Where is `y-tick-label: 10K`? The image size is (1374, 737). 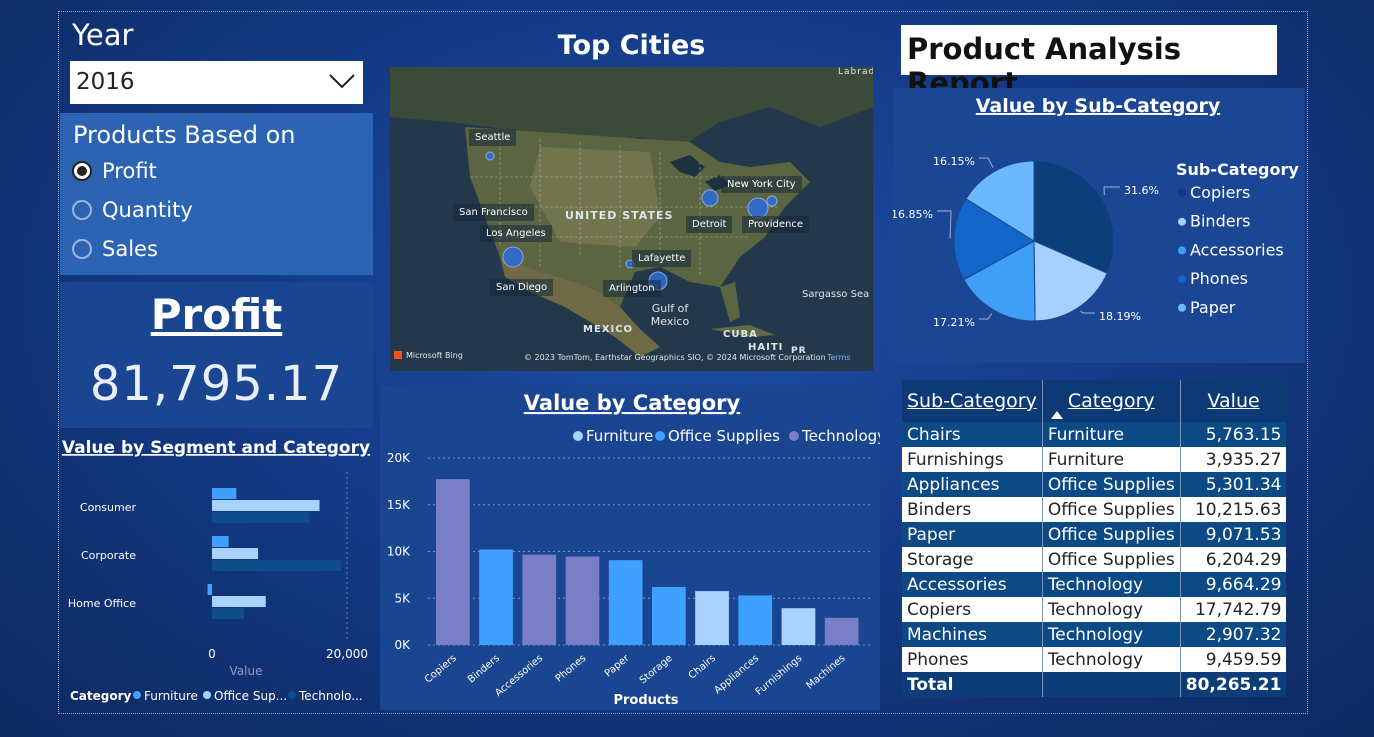
y-tick-label: 10K is located at coordinates (399, 552).